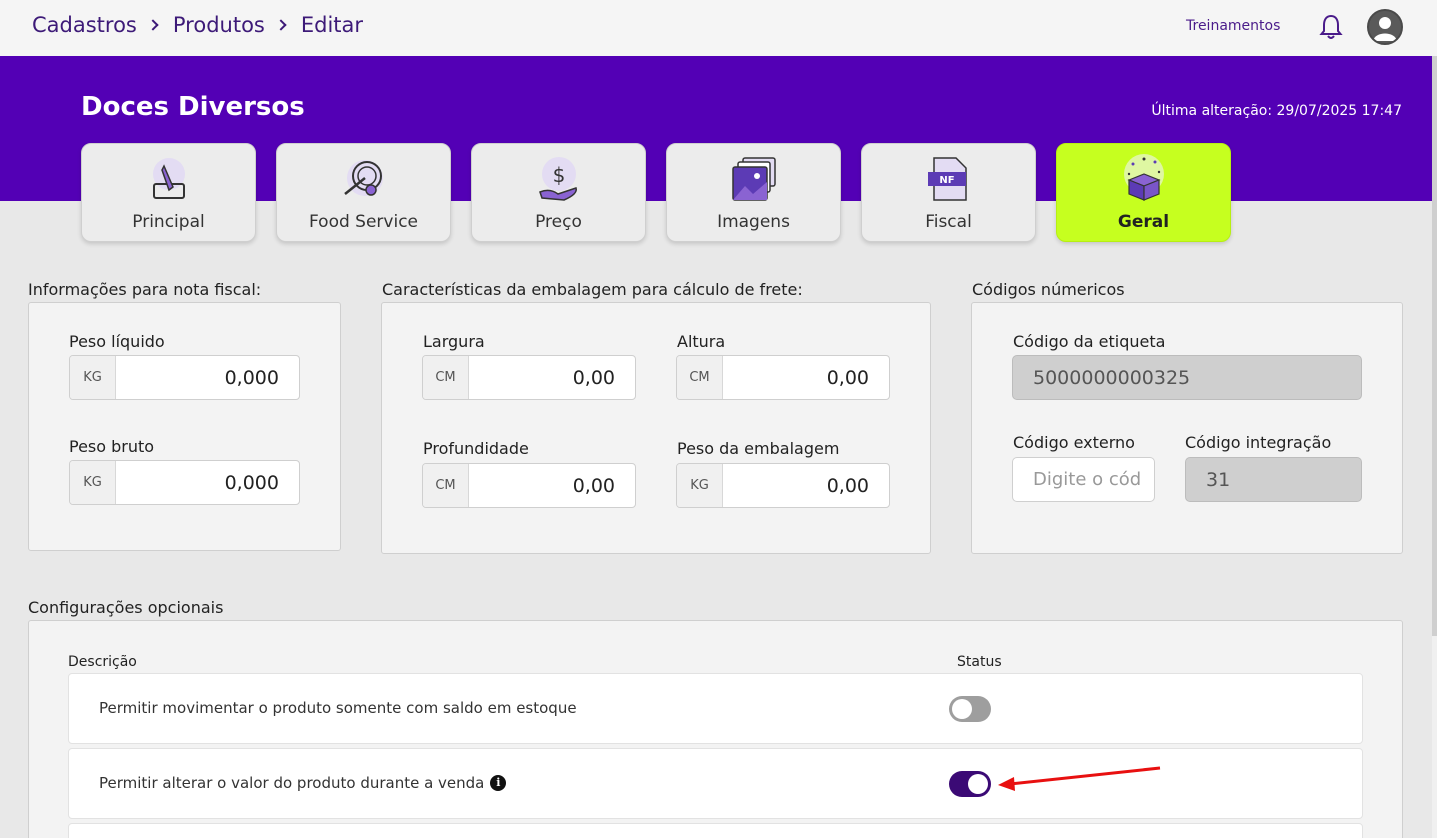 The width and height of the screenshot is (1437, 838). What do you see at coordinates (1276, 111) in the screenshot?
I see `last-change-timestamp: Última alteração: 29/07/2025 17:47` at bounding box center [1276, 111].